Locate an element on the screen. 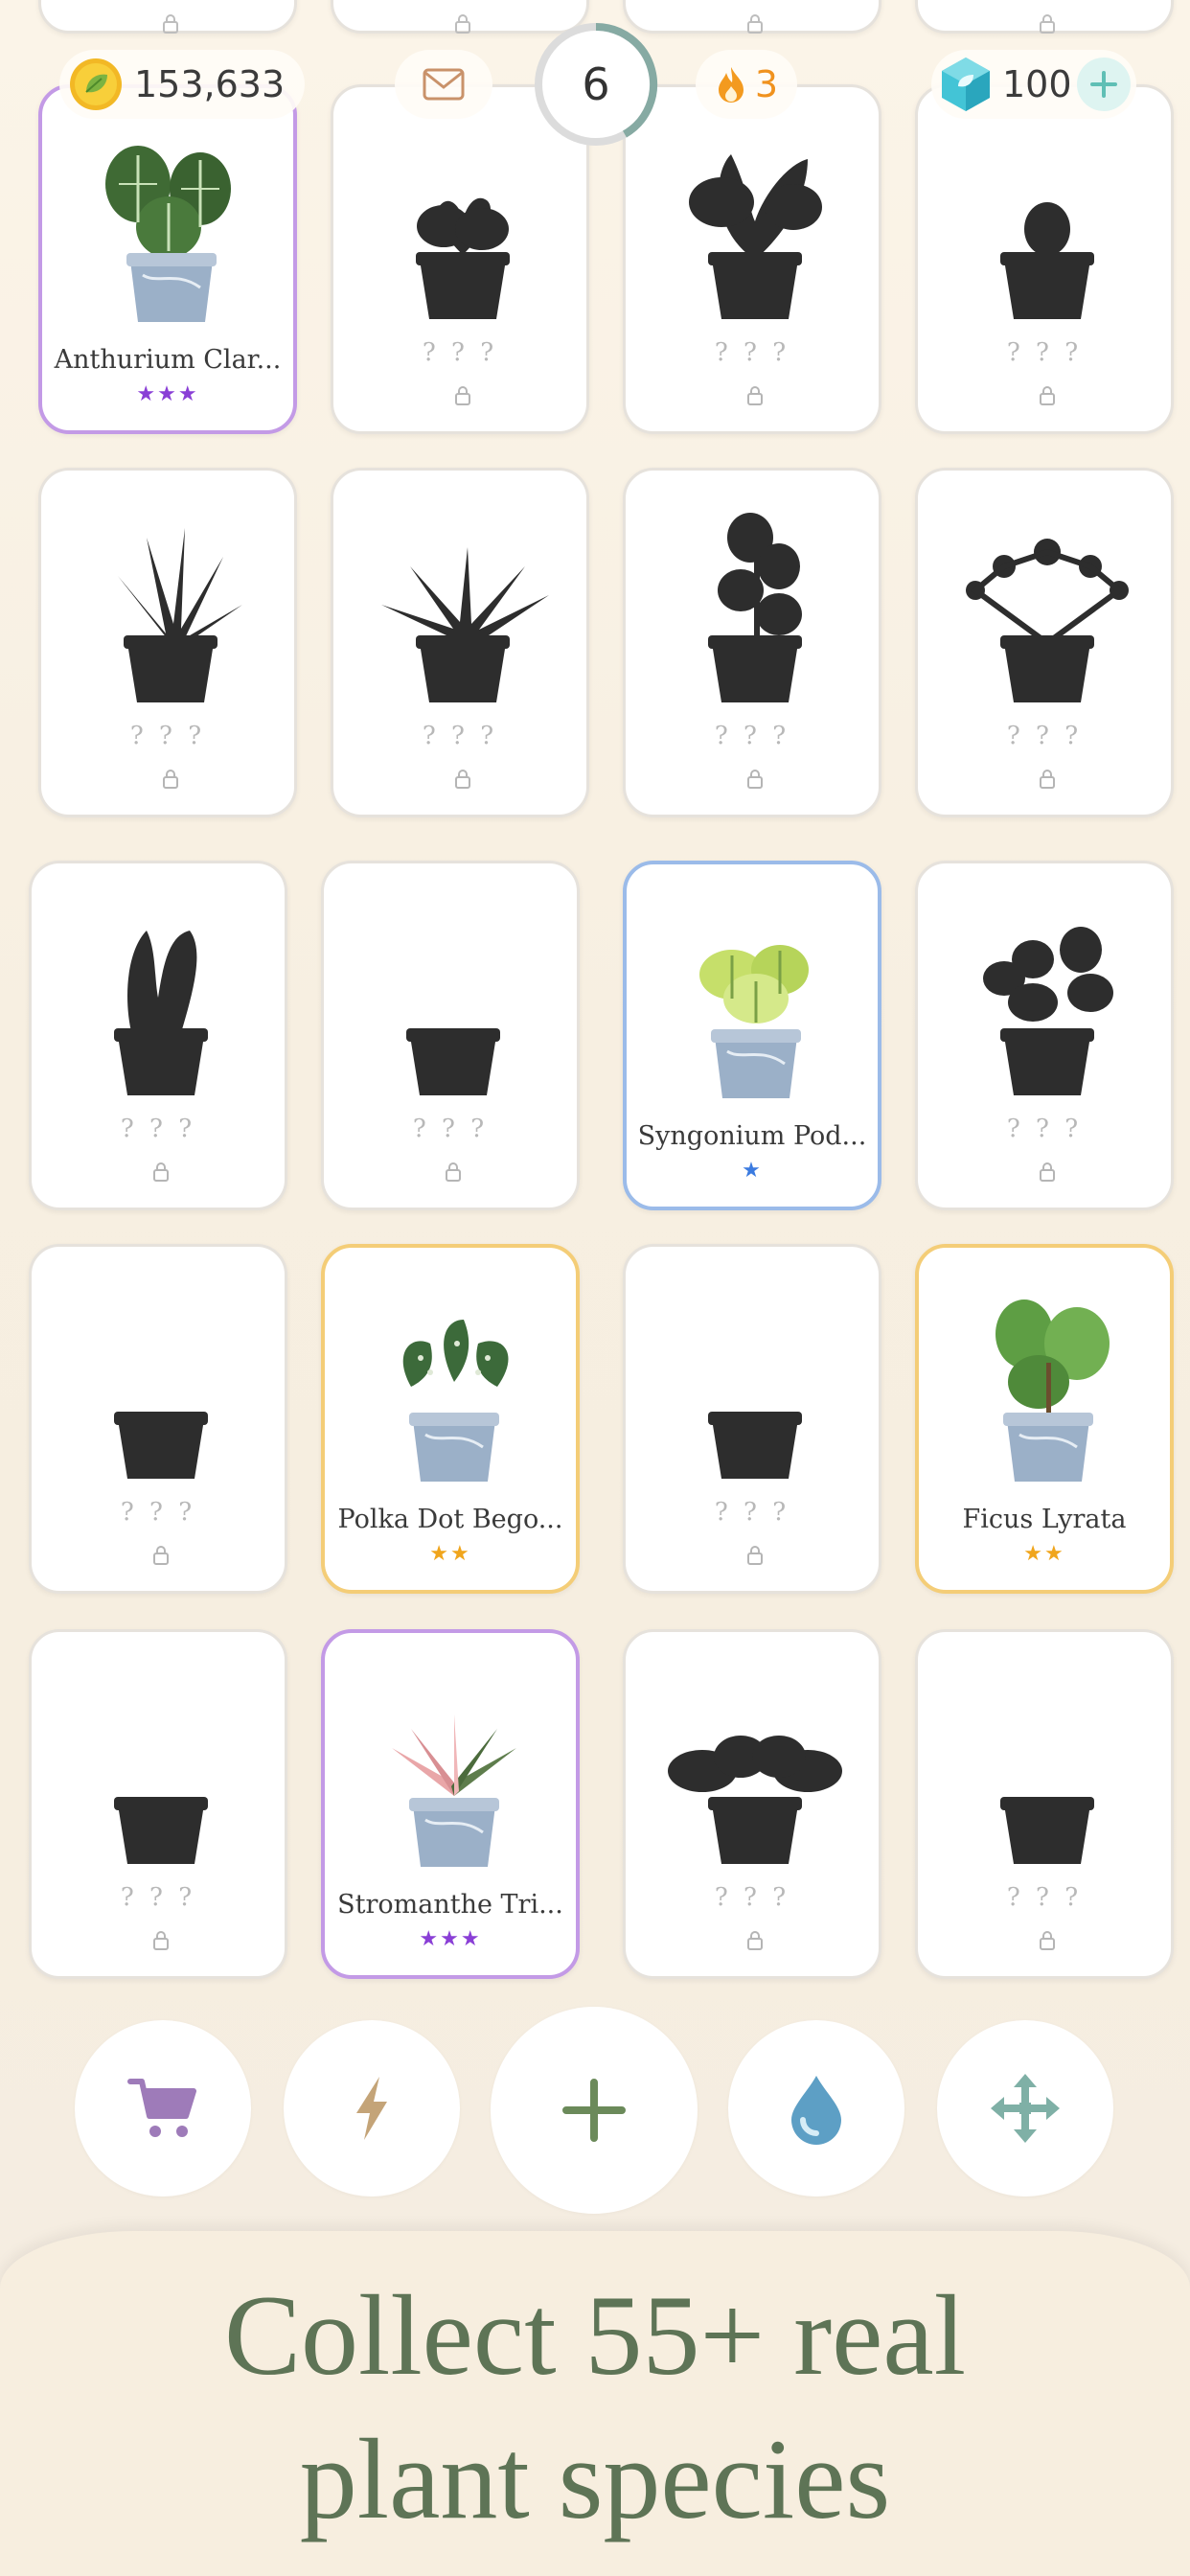 The height and width of the screenshot is (2576, 1190). streak-count: 3 is located at coordinates (766, 84).